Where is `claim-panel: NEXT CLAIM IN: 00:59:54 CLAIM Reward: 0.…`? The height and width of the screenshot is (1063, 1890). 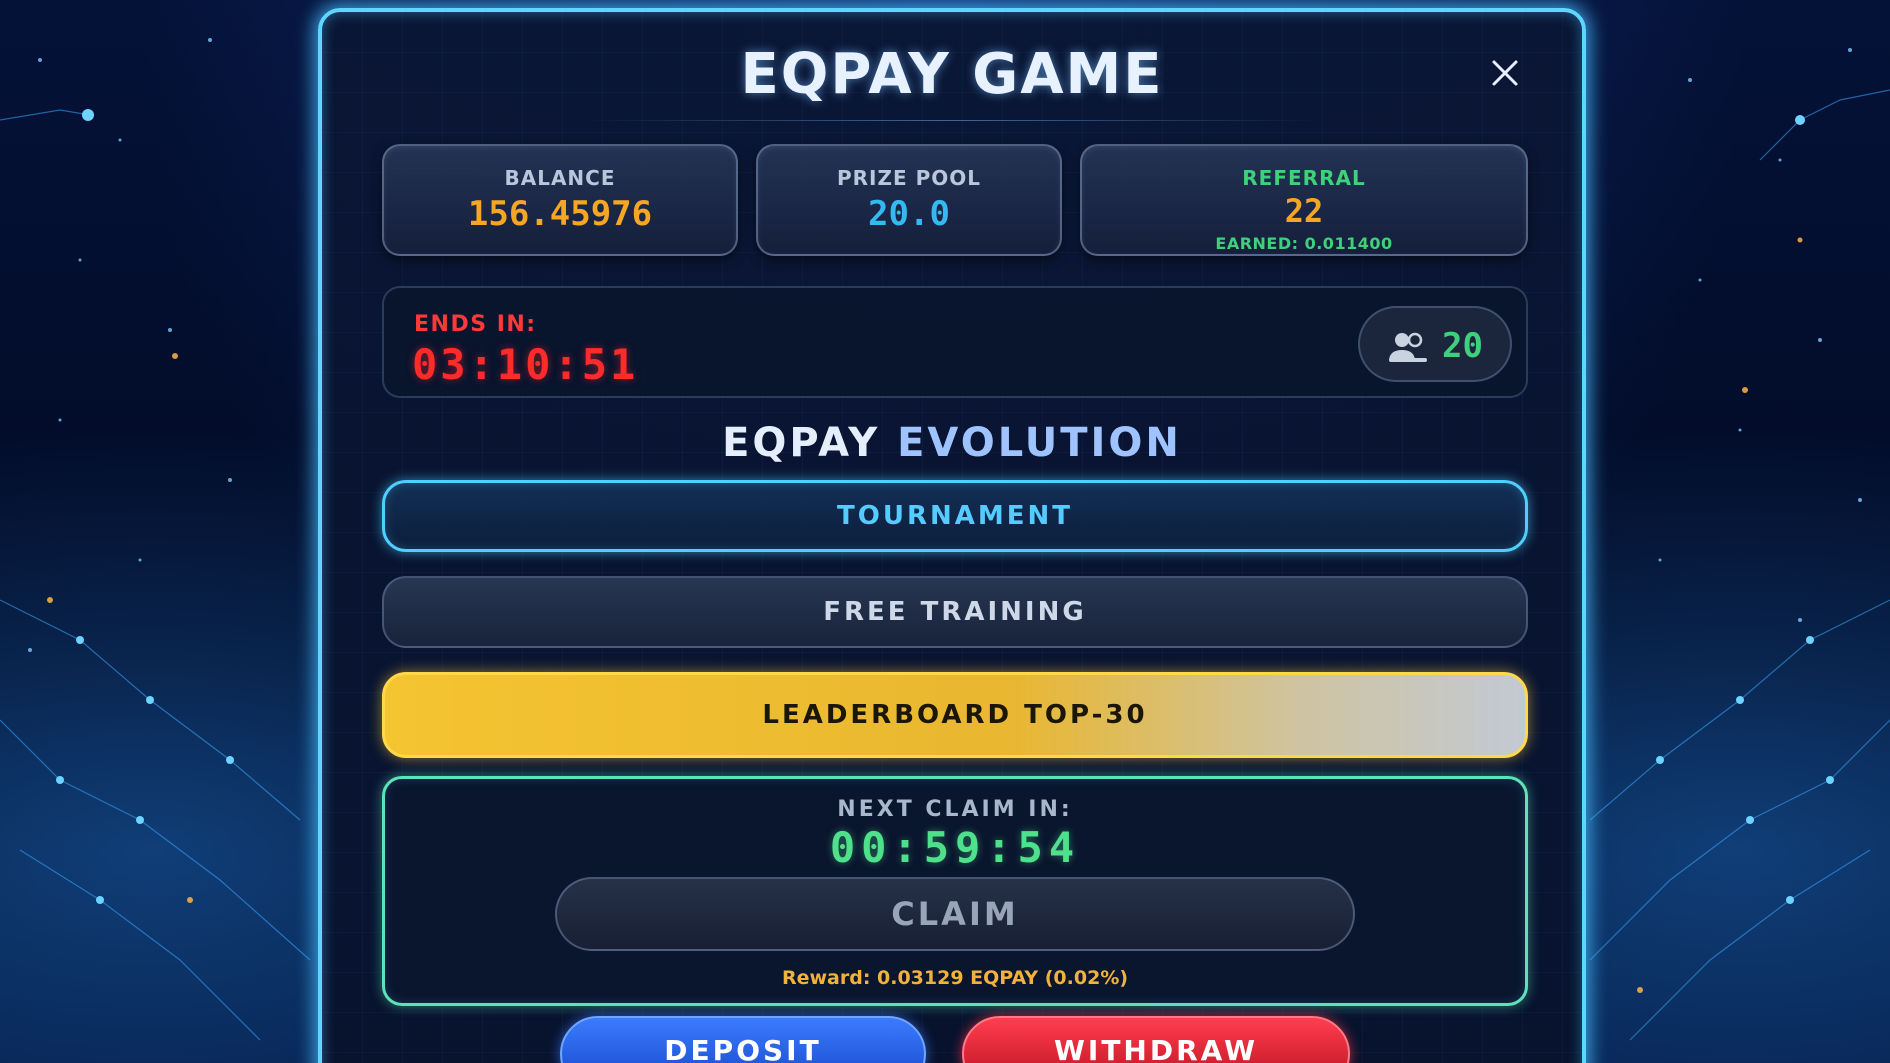
claim-panel: NEXT CLAIM IN: 00:59:54 CLAIM Reward: 0.… is located at coordinates (955, 891).